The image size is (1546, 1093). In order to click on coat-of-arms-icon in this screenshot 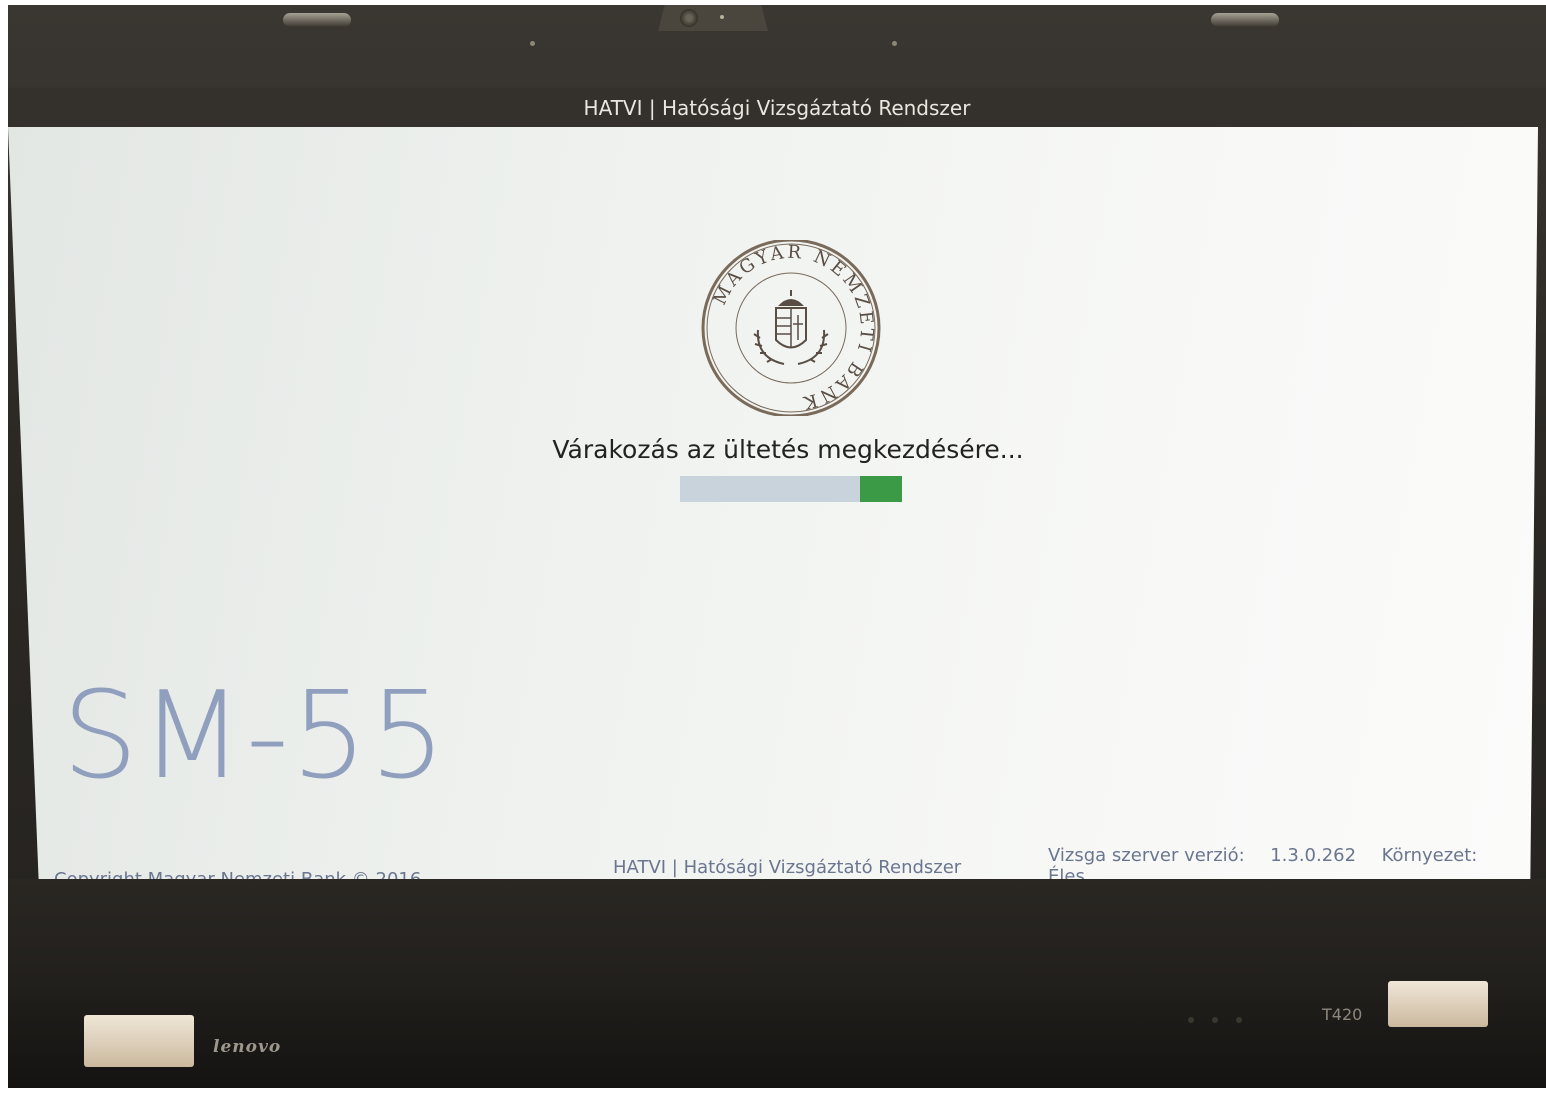, I will do `click(791, 327)`.